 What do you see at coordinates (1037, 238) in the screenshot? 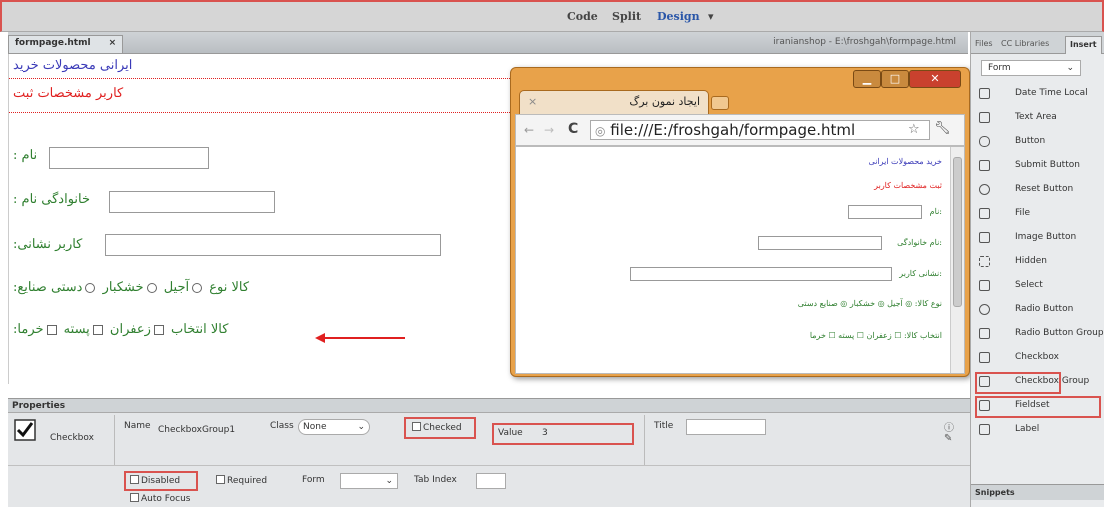
I see `insert-item-image-button: Image Button` at bounding box center [1037, 238].